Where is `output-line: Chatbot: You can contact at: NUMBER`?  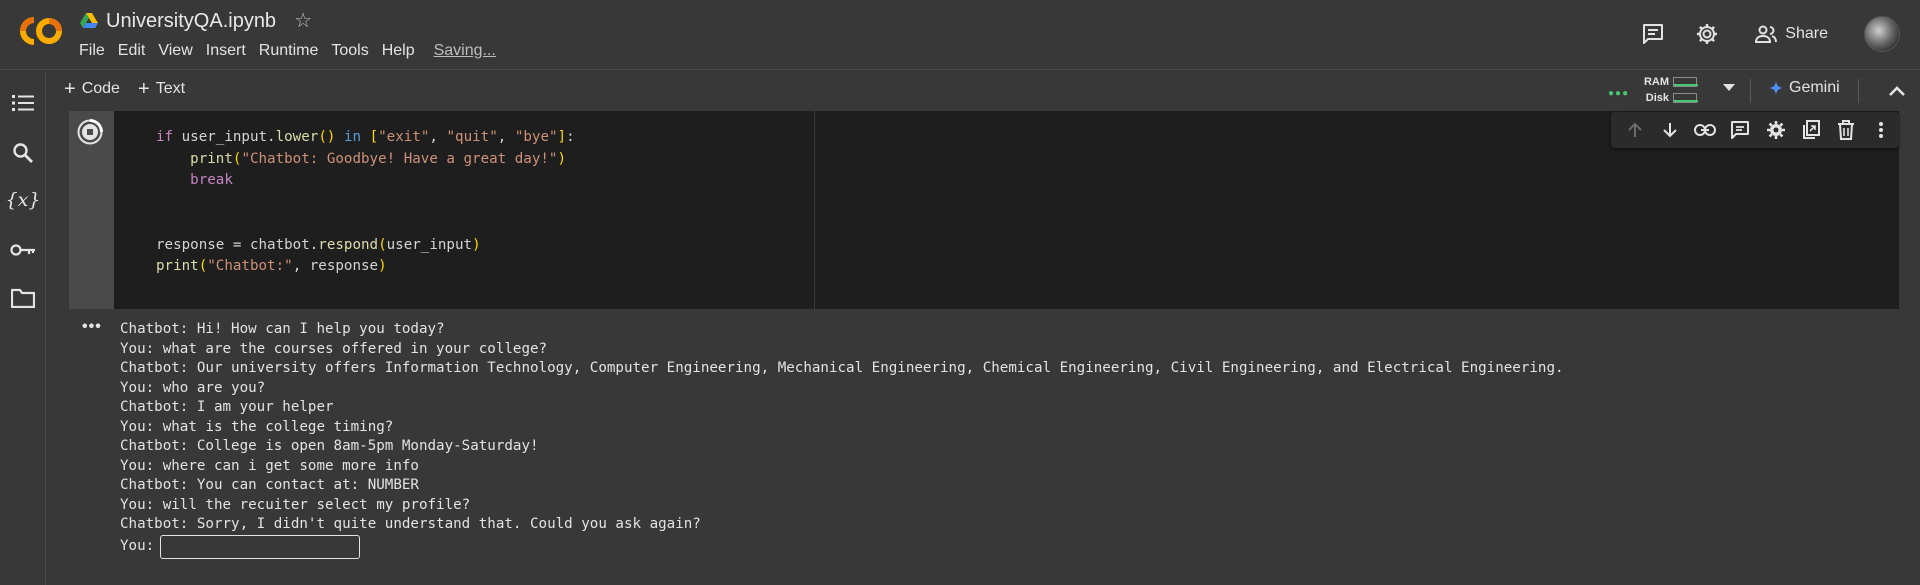 output-line: Chatbot: You can contact at: NUMBER is located at coordinates (269, 485).